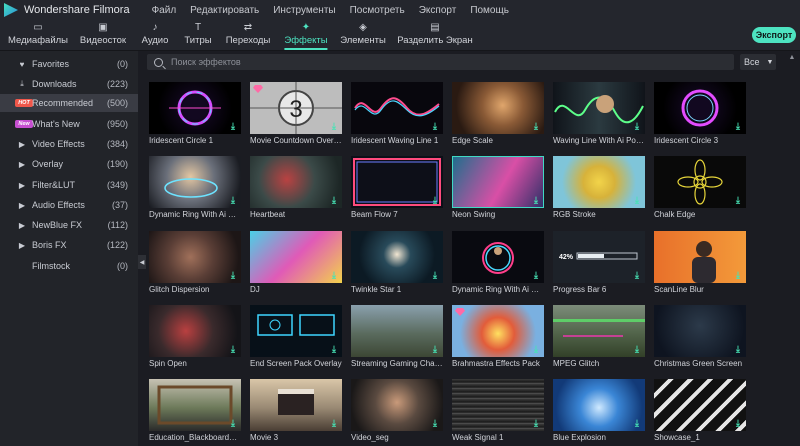 The height and width of the screenshot is (446, 800). What do you see at coordinates (434, 35) in the screenshot?
I see `tab-split-screen: ▤ Разделить Экран` at bounding box center [434, 35].